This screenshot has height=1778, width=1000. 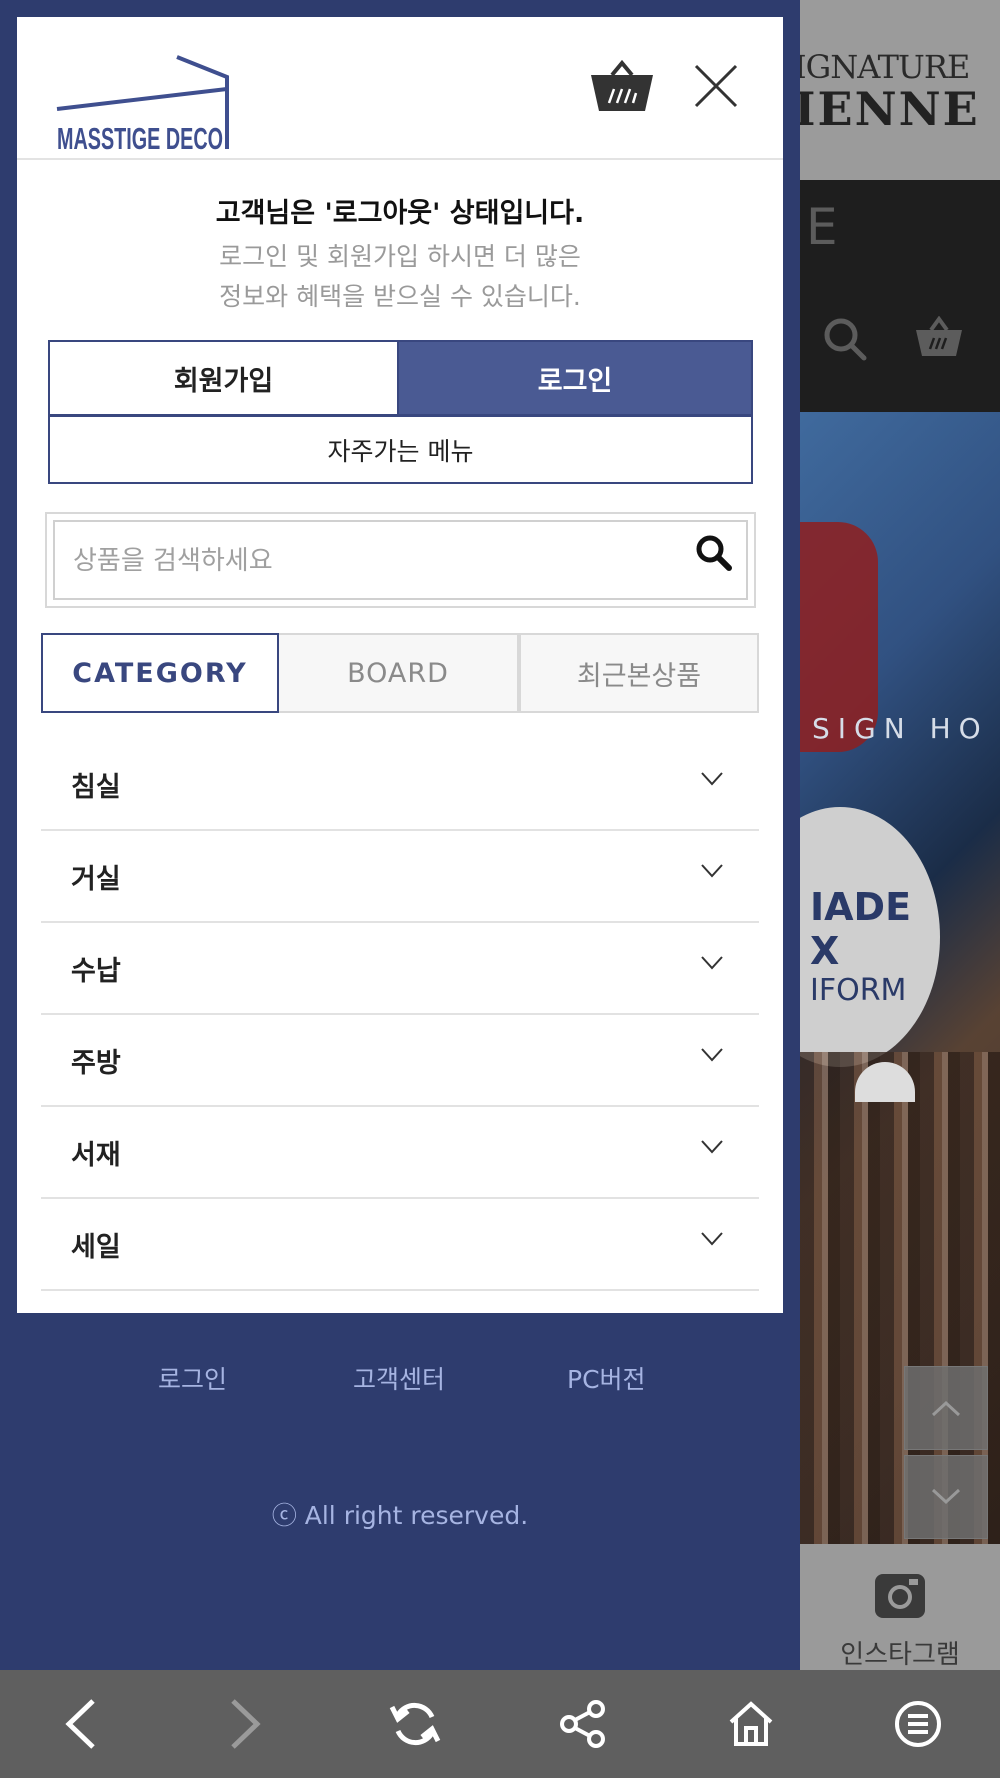 I want to click on drawer-header: MASSTIGE DECO, so click(x=400, y=88).